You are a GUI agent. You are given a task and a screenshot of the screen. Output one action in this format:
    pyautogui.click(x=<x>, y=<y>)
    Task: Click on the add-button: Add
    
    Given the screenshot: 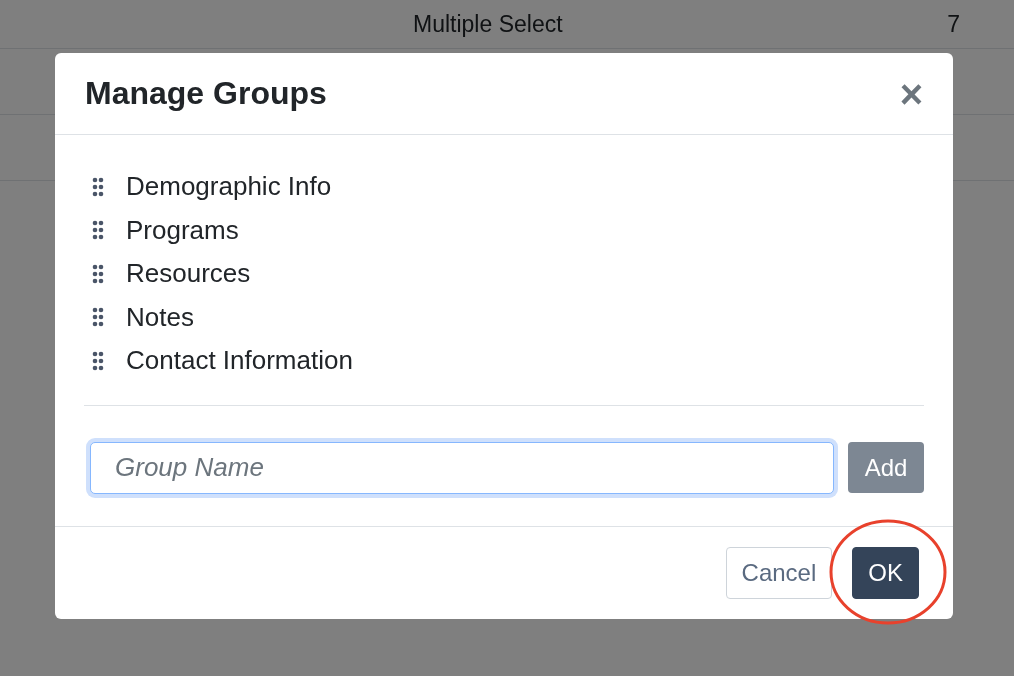 What is the action you would take?
    pyautogui.click(x=886, y=467)
    